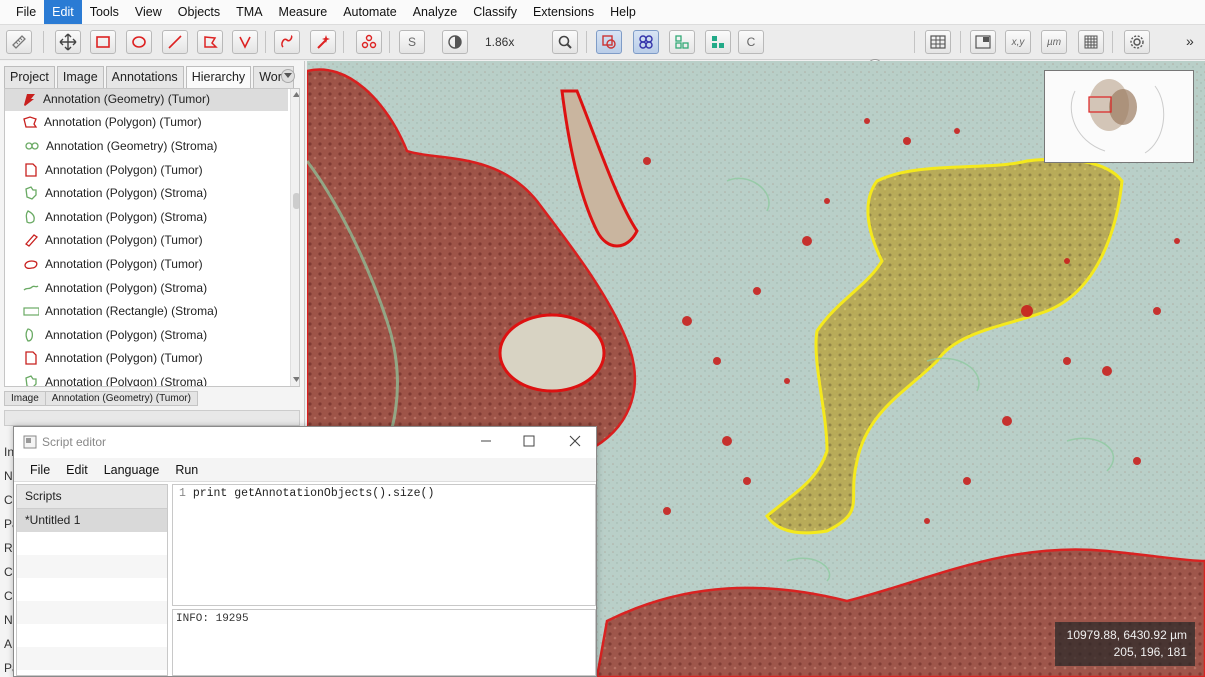 This screenshot has height=677, width=1205. Describe the element at coordinates (146, 146) in the screenshot. I see `hierarchy-item: Annotation (Geometry) (Stroma)` at that location.